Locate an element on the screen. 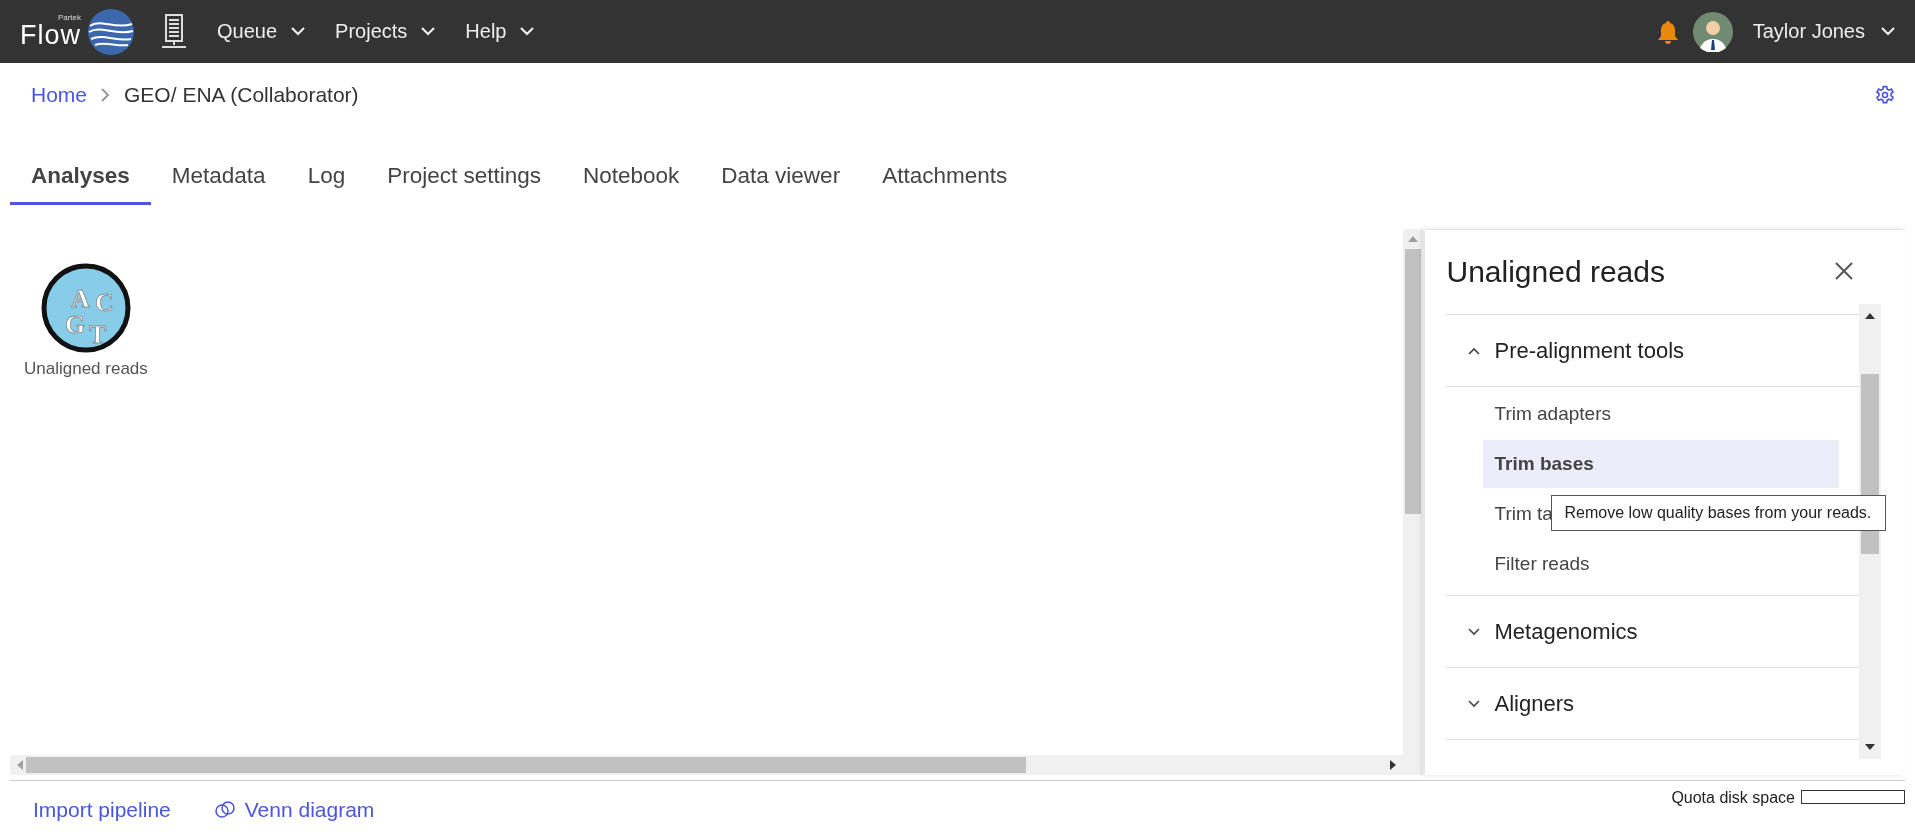  horizontal-scrollbar is located at coordinates (707, 765).